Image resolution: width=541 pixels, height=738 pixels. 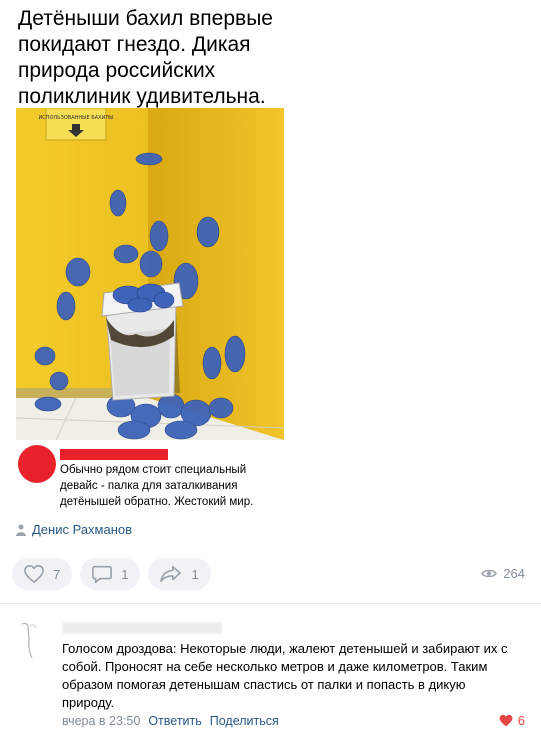 I want to click on views-counter: 264, so click(x=503, y=573).